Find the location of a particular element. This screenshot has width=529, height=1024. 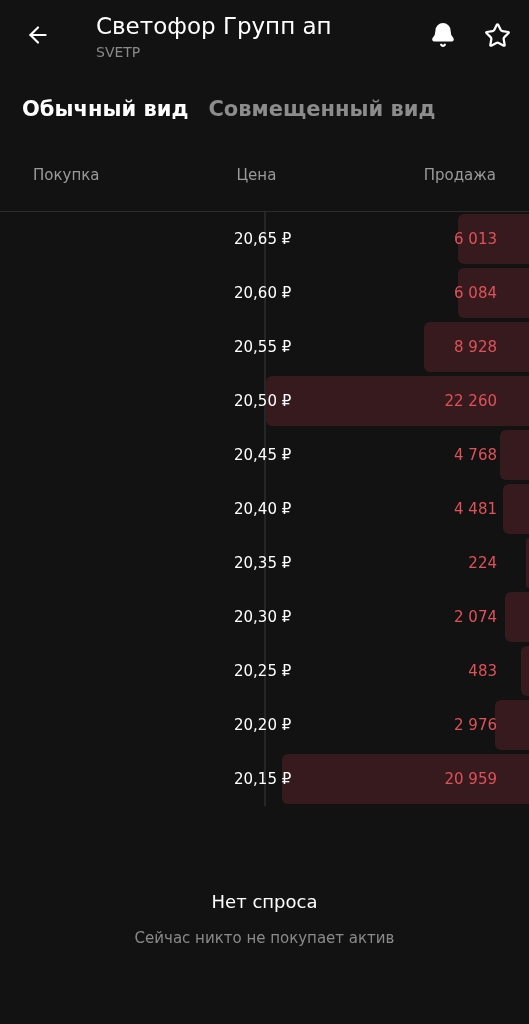

column-header: Продажа is located at coordinates (459, 176).